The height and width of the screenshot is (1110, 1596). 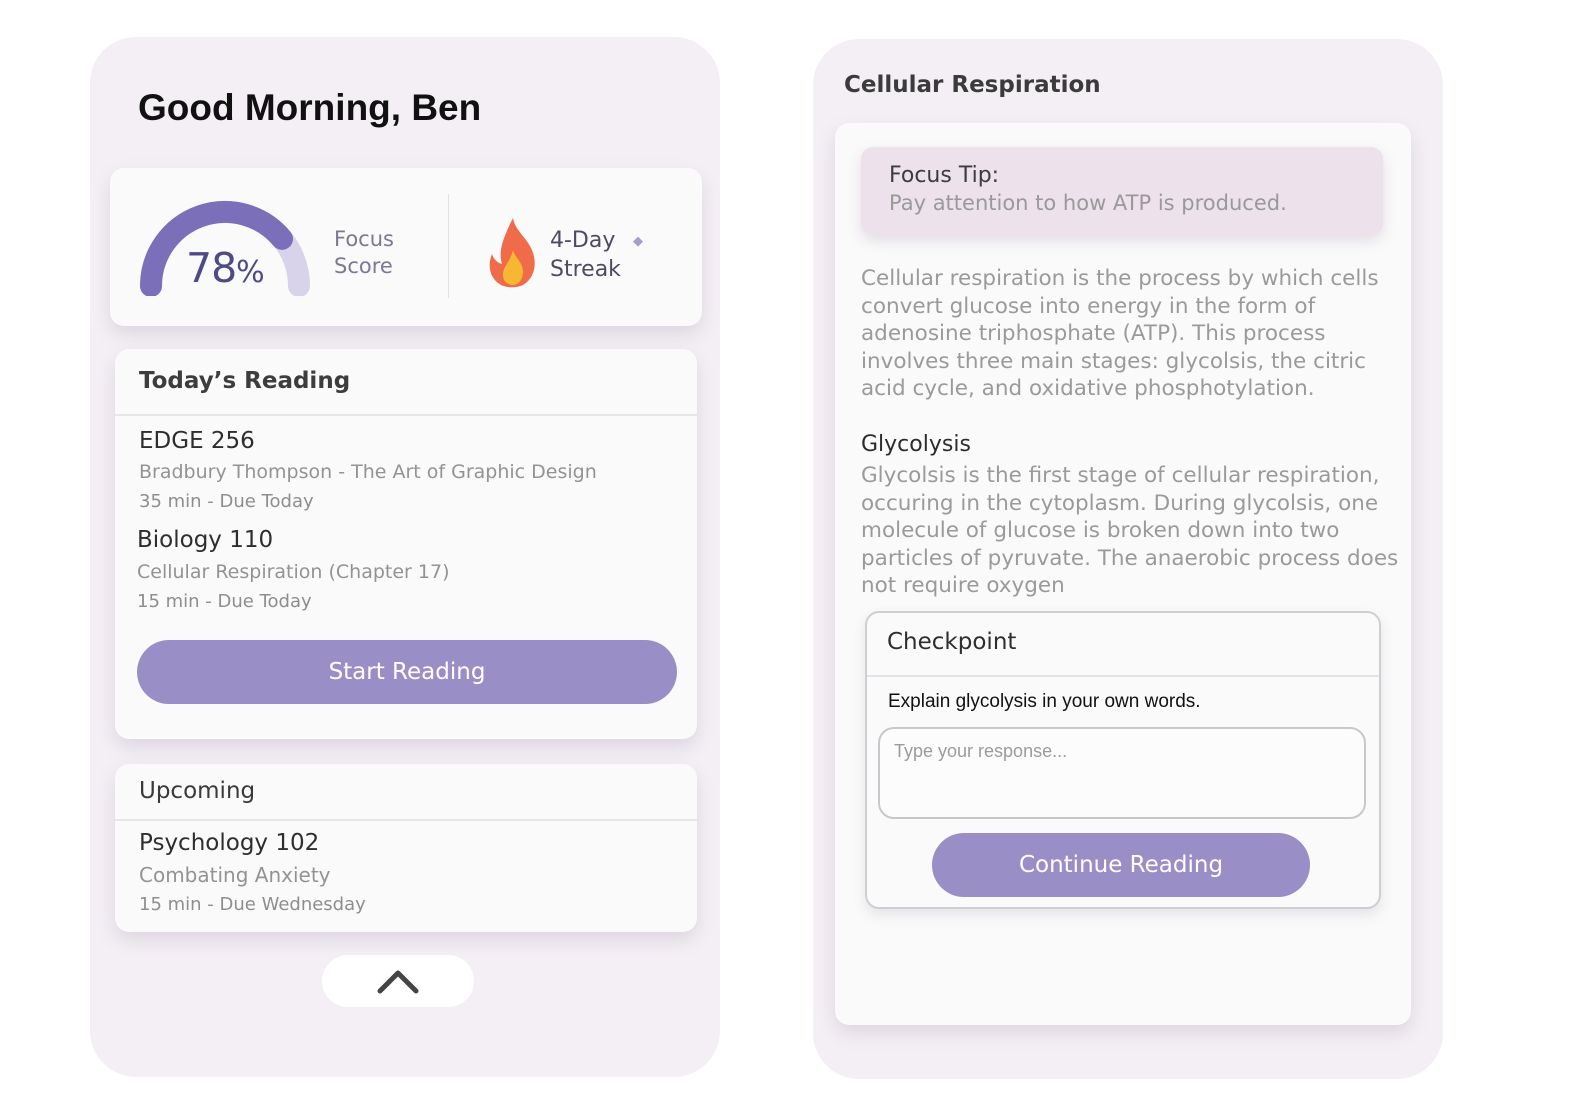 What do you see at coordinates (205, 540) in the screenshot?
I see `course-title: Biology 110` at bounding box center [205, 540].